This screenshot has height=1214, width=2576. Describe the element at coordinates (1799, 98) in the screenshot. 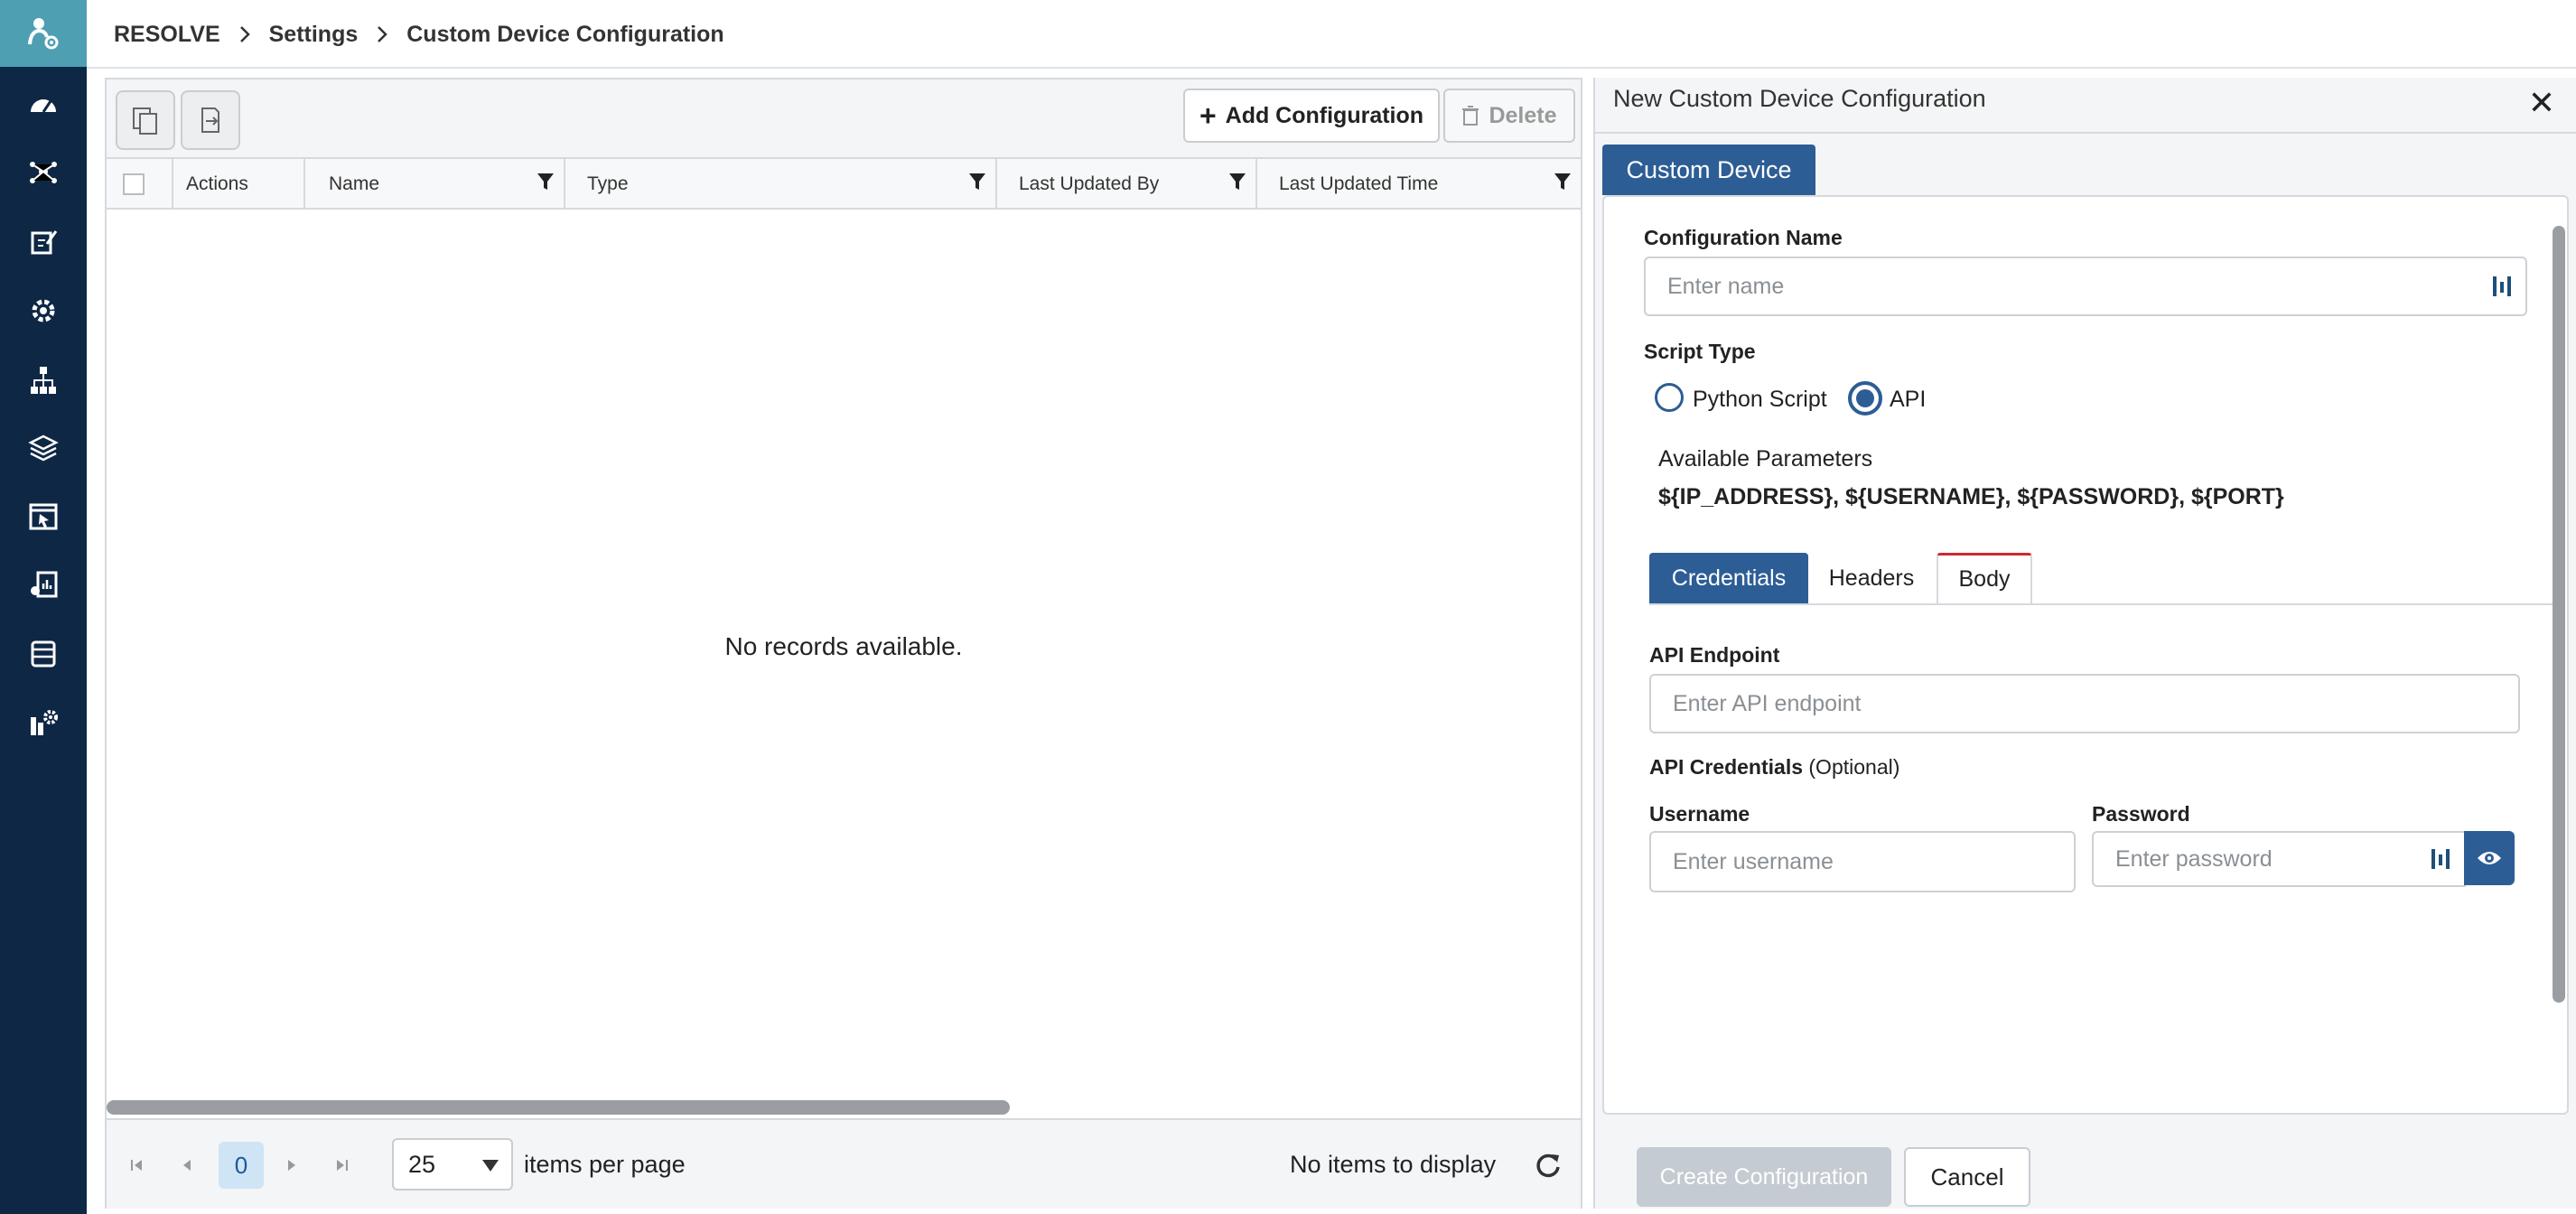

I see `panel-title: New Custom Device Configuration` at that location.